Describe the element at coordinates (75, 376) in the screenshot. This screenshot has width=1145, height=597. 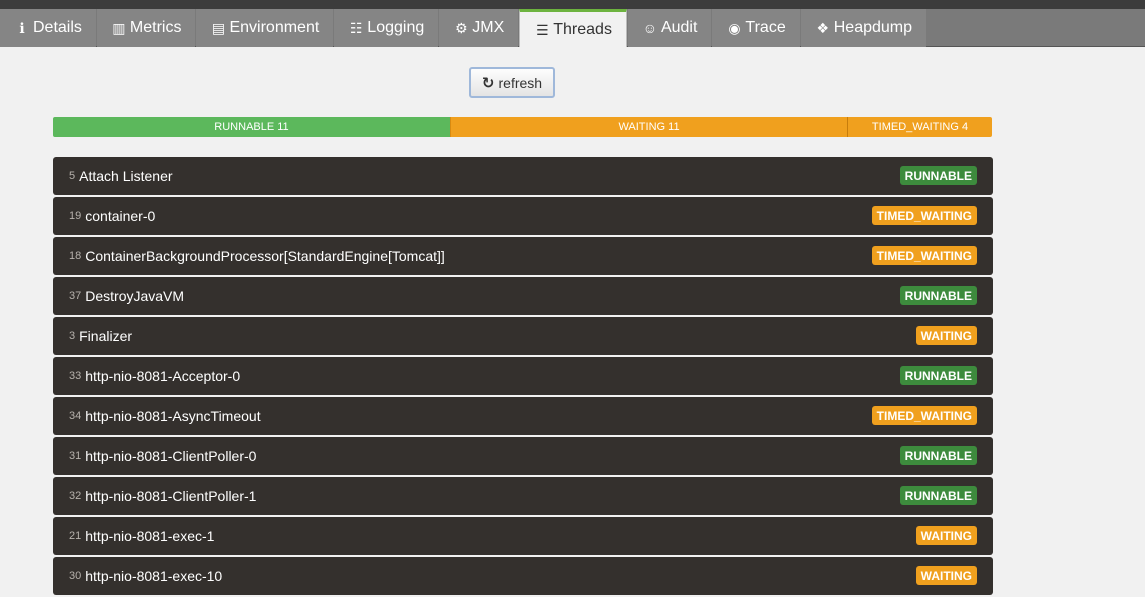
I see `thread-id: 33` at that location.